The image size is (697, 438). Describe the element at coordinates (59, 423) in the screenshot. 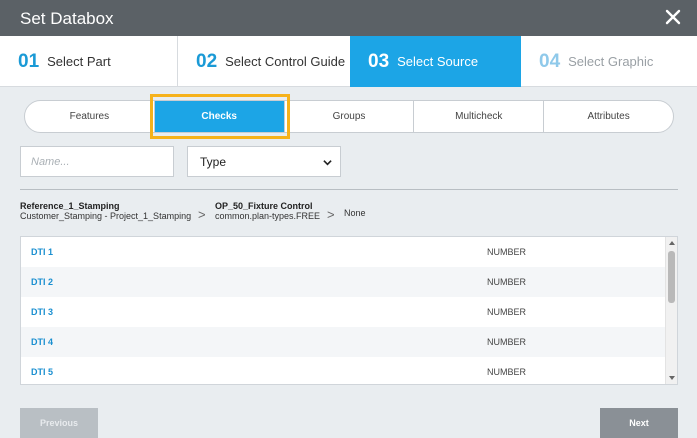

I see `previous-button: Previous` at that location.